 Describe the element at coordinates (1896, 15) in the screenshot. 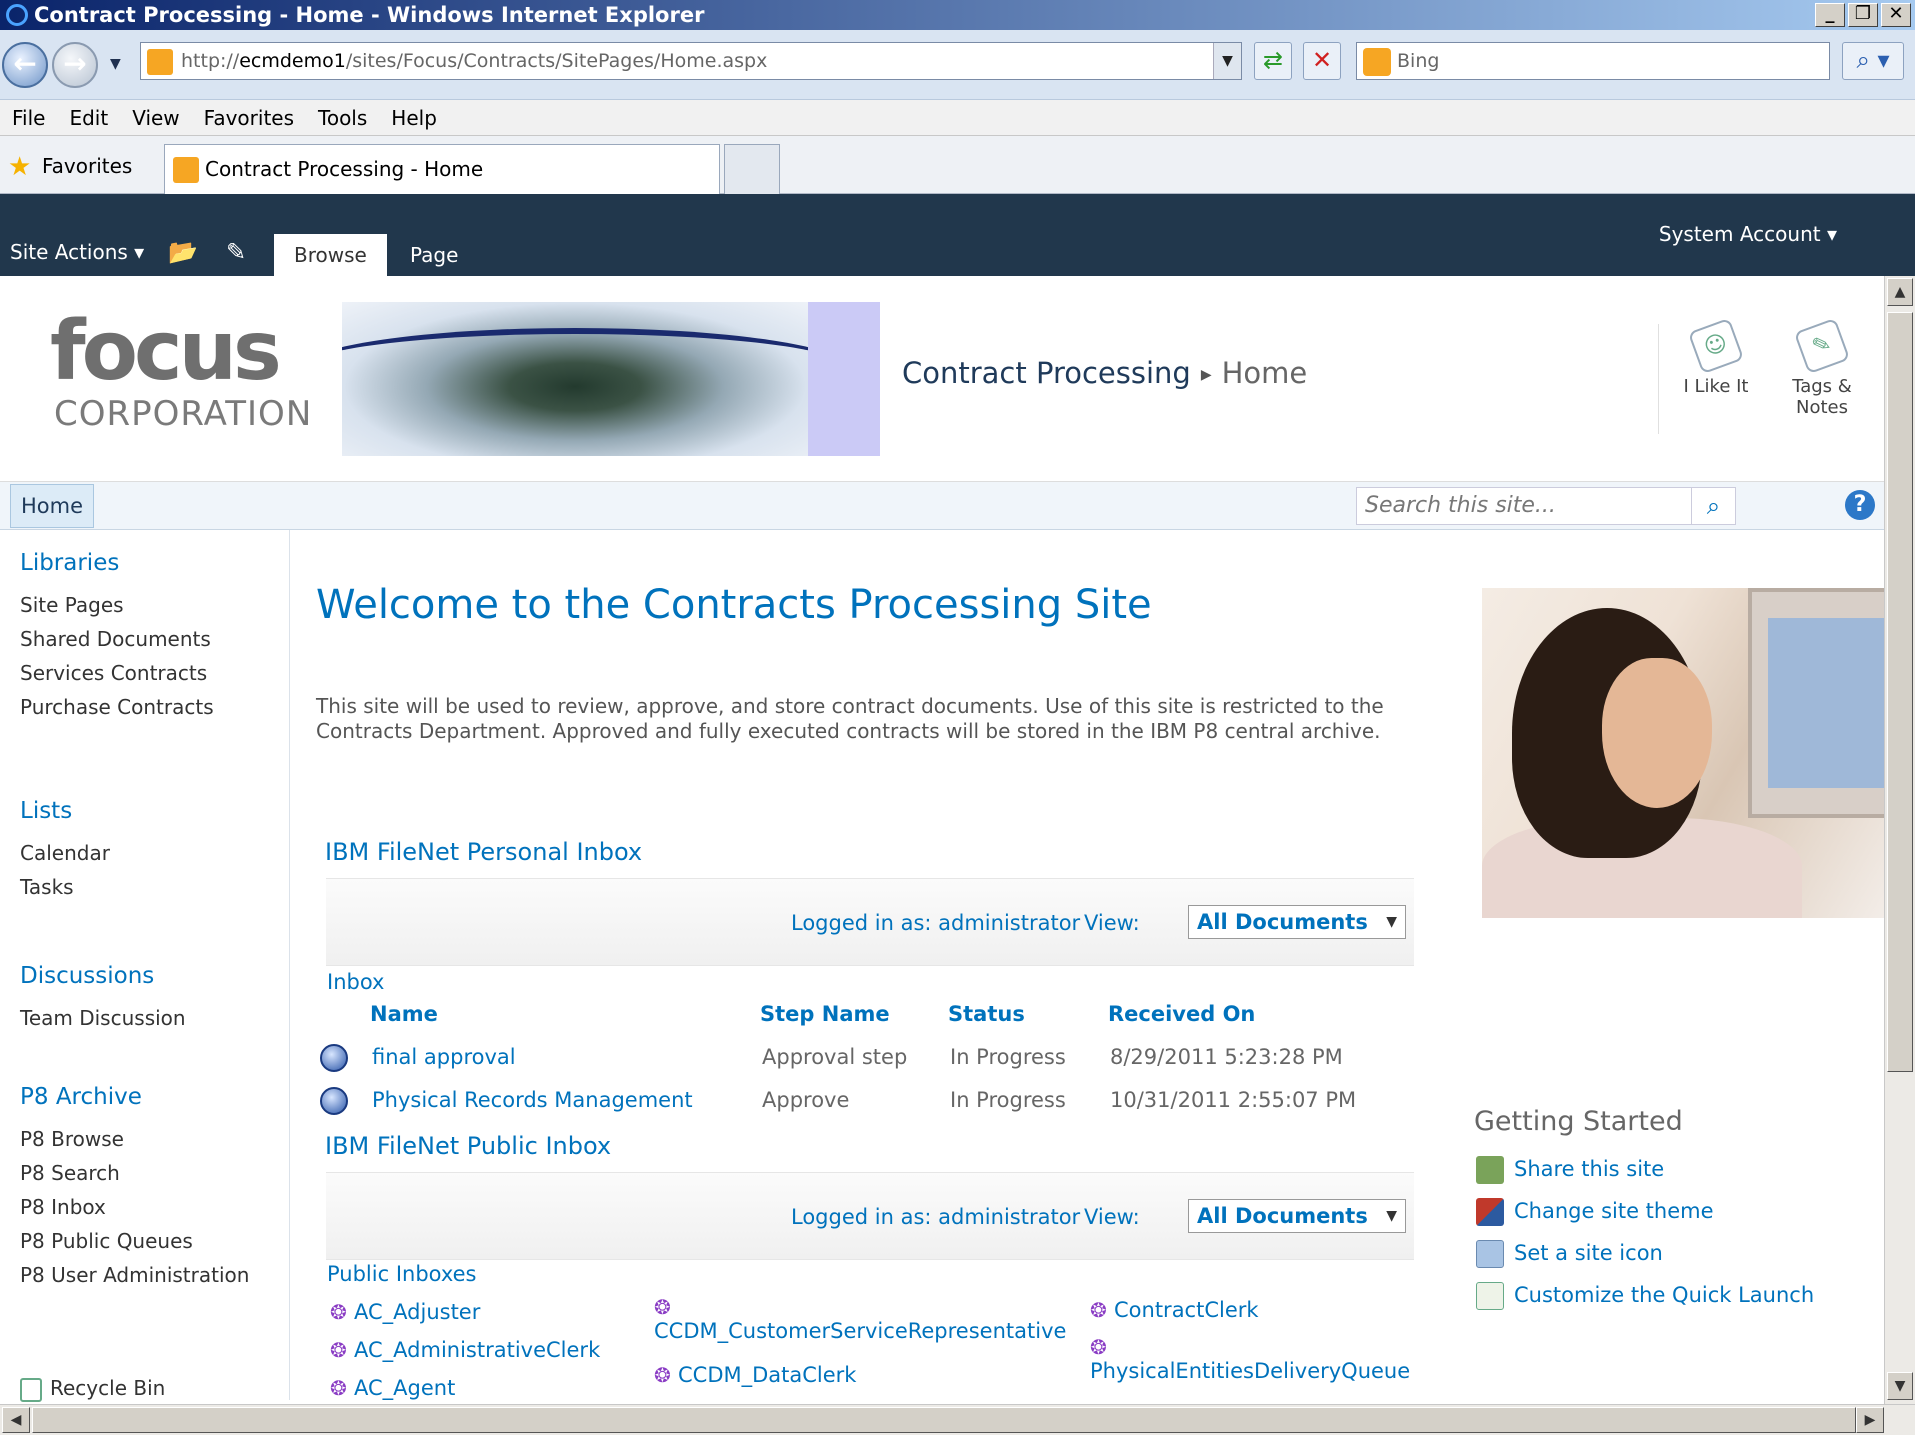

I see `close-button: ✕` at that location.